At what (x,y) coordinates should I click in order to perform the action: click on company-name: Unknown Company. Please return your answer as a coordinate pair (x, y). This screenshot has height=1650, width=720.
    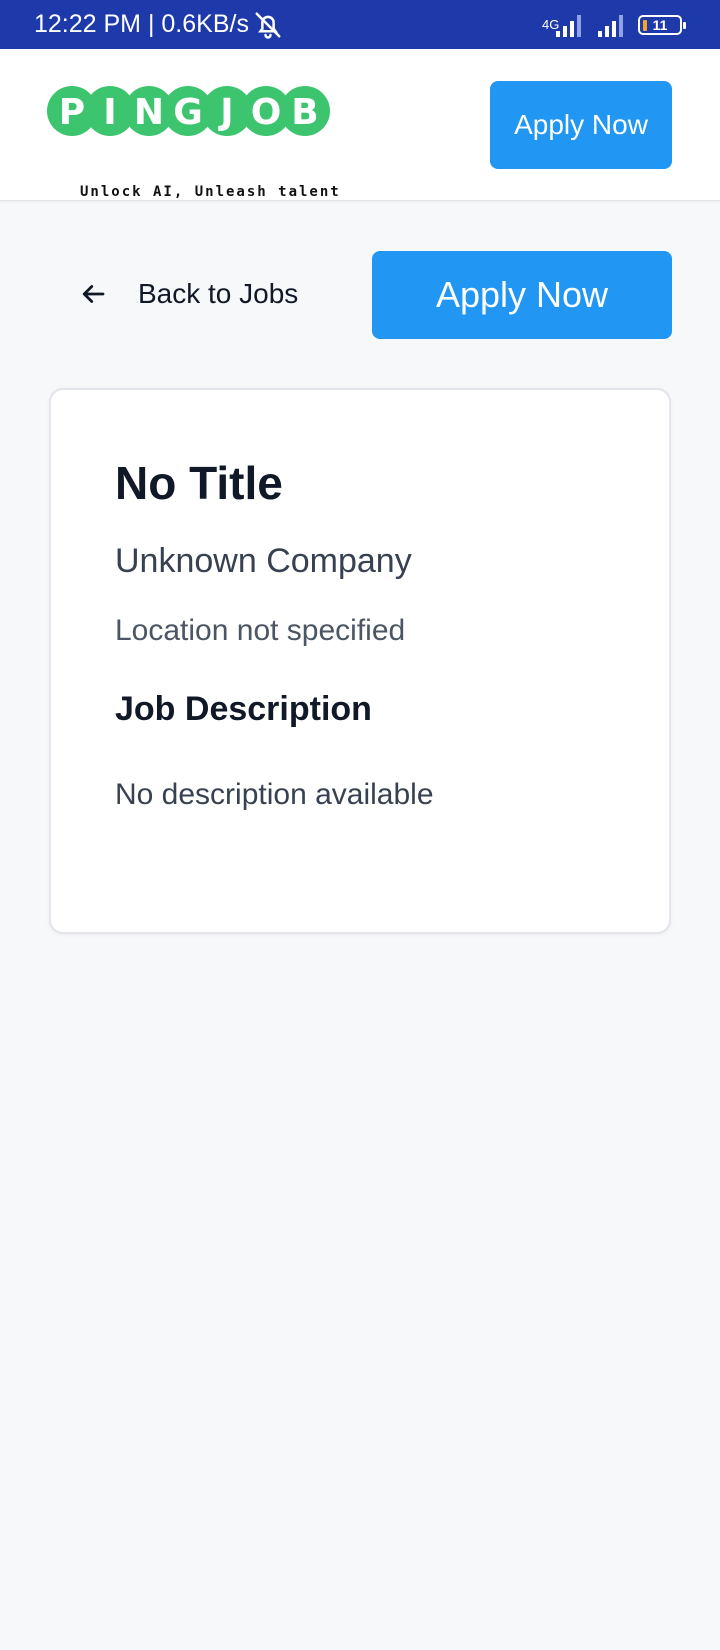
    Looking at the image, I should click on (263, 561).